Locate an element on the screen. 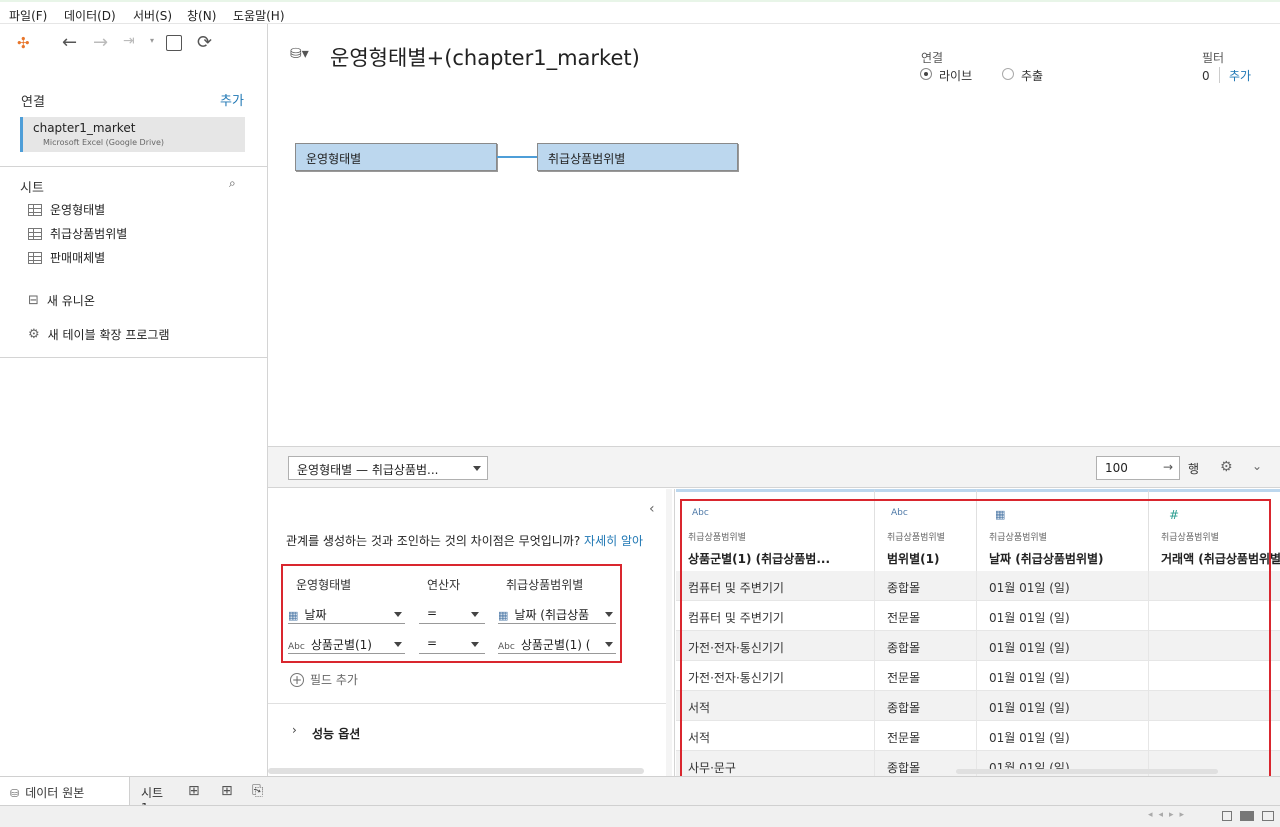  join-question: 관계를 생성하는 것과 조인하는 것의 차이점은 무엇입니까? 자세히 알아 is located at coordinates (464, 540).